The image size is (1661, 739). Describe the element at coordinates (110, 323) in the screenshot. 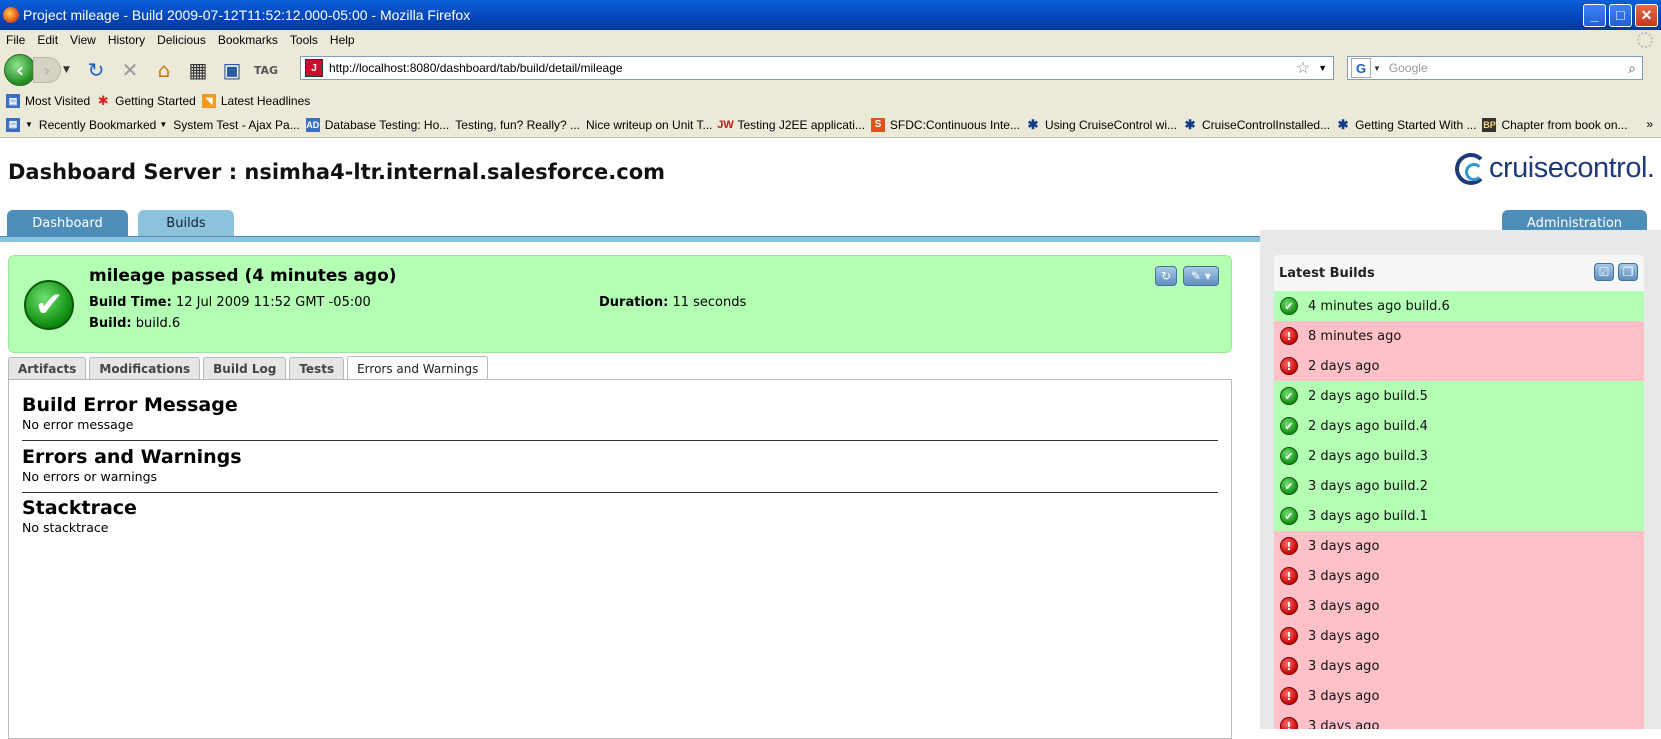

I see `build-label: Build:` at that location.